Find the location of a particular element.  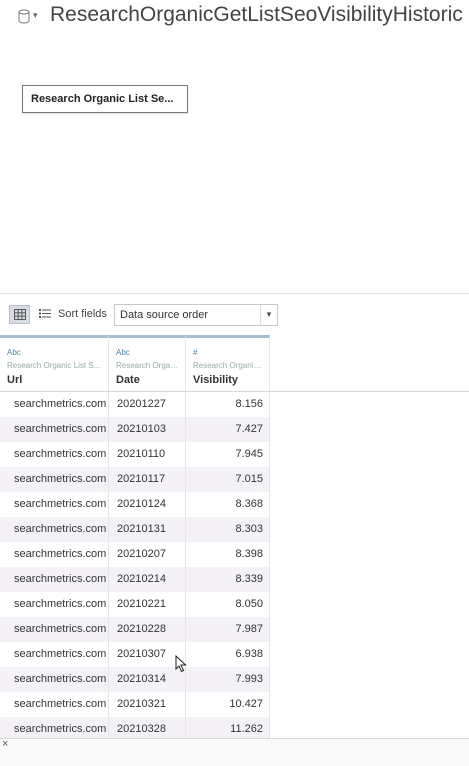

table-row: searchmetrics.com 20210314 7.993 is located at coordinates (135, 679).